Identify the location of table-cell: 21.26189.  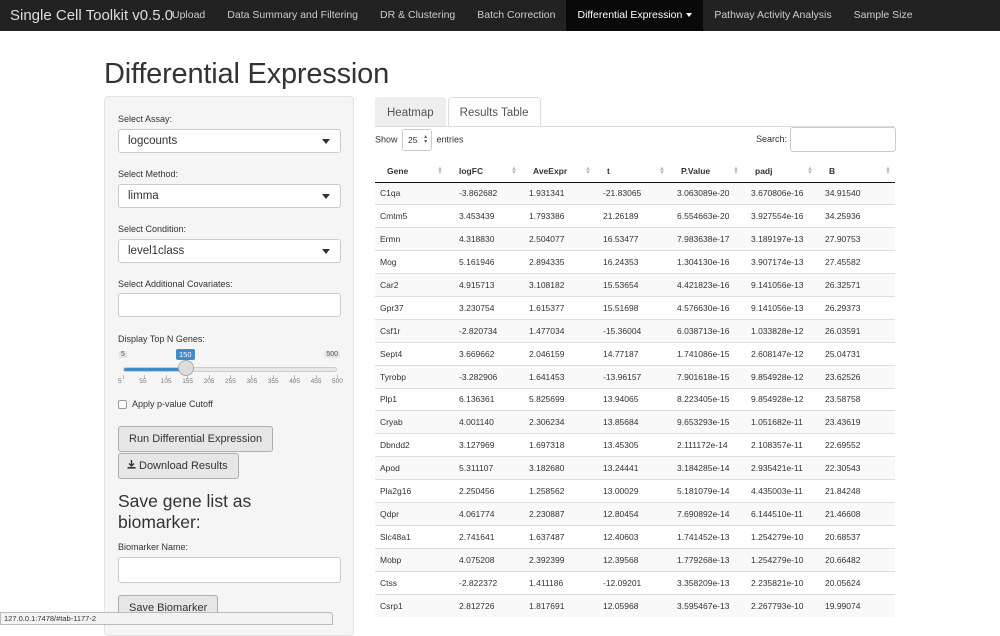
(632, 216).